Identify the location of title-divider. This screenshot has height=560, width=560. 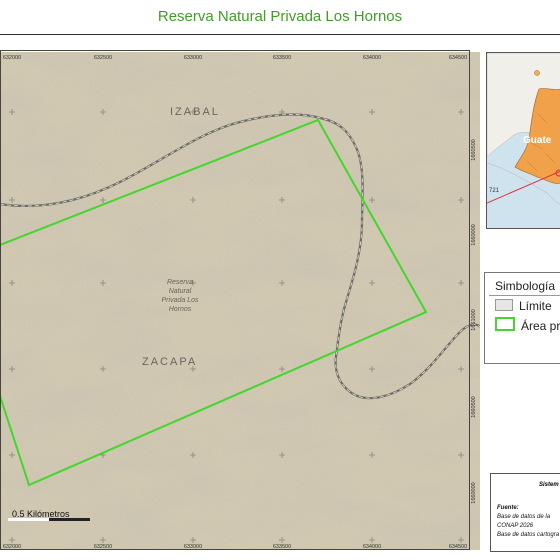
(280, 34).